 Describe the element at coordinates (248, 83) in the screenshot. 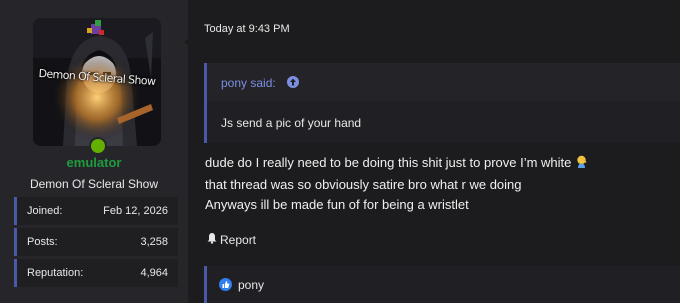

I see `quote-author-link: pony said:` at that location.